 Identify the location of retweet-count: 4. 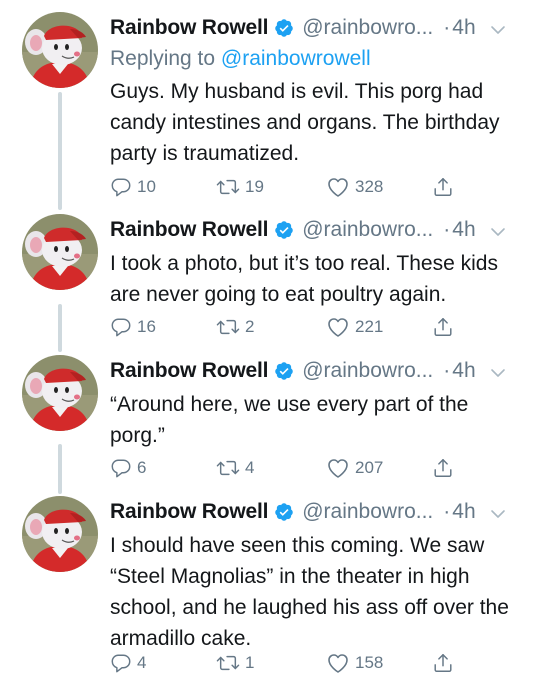
(250, 467).